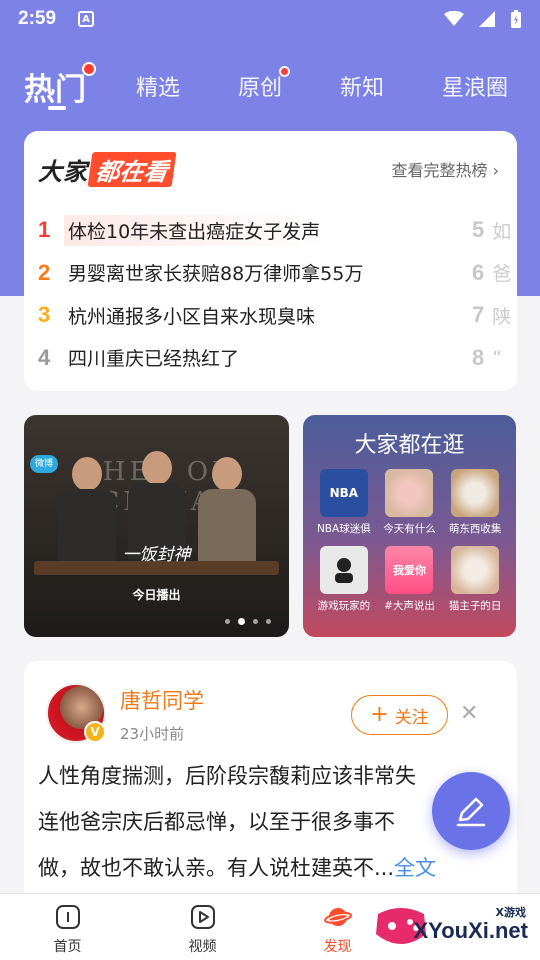 The image size is (540, 960). I want to click on hot-rank: 5, so click(478, 230).